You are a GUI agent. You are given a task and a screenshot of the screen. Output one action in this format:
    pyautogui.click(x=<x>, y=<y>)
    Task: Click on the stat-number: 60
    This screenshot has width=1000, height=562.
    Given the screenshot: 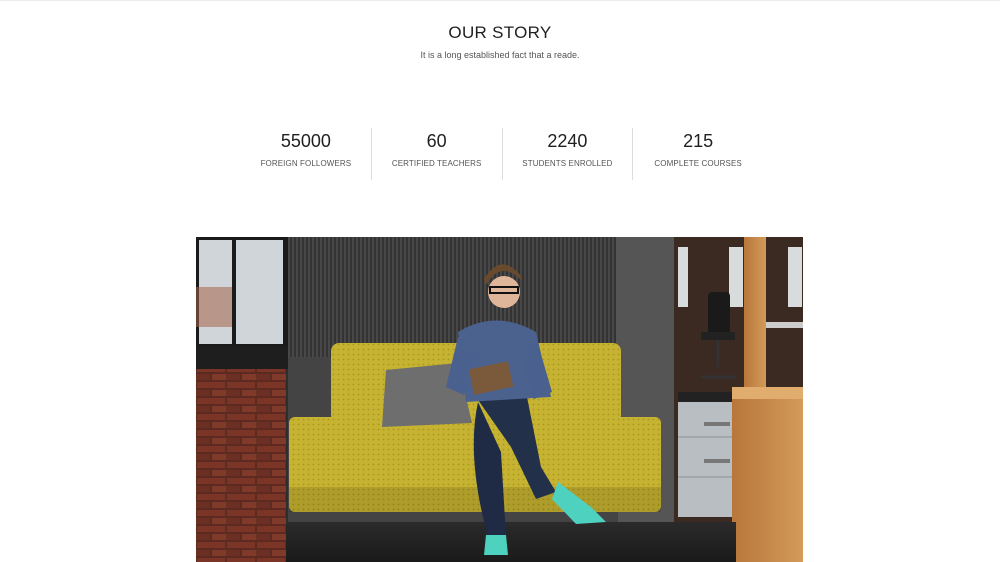 What is the action you would take?
    pyautogui.click(x=436, y=141)
    